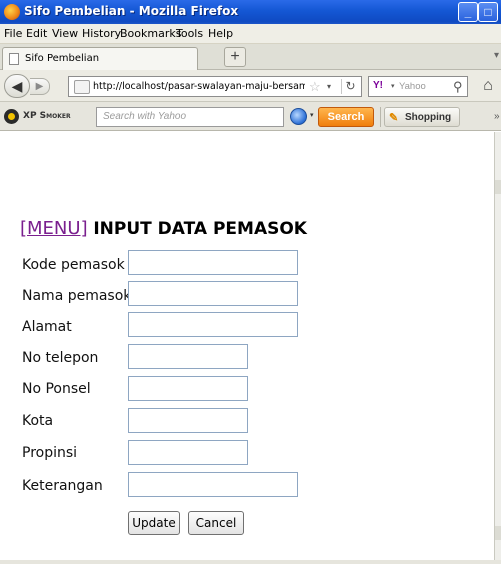 The width and height of the screenshot is (501, 564). I want to click on kota-label: Kota, so click(38, 421).